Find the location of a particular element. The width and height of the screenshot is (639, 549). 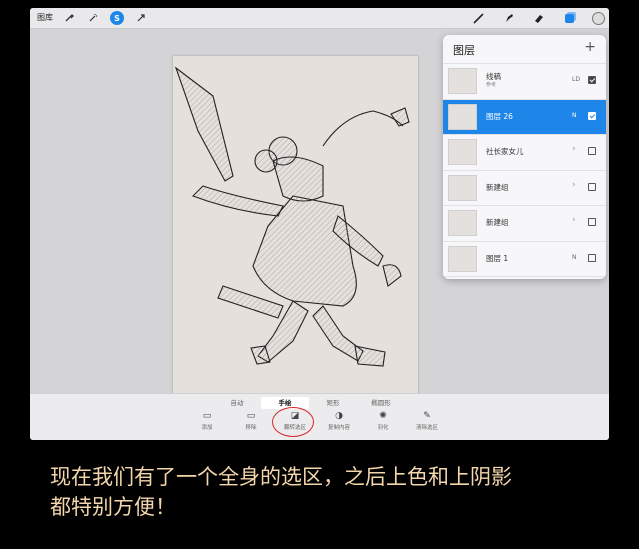

selection-tool-button: ▭ 添加 is located at coordinates (207, 421).